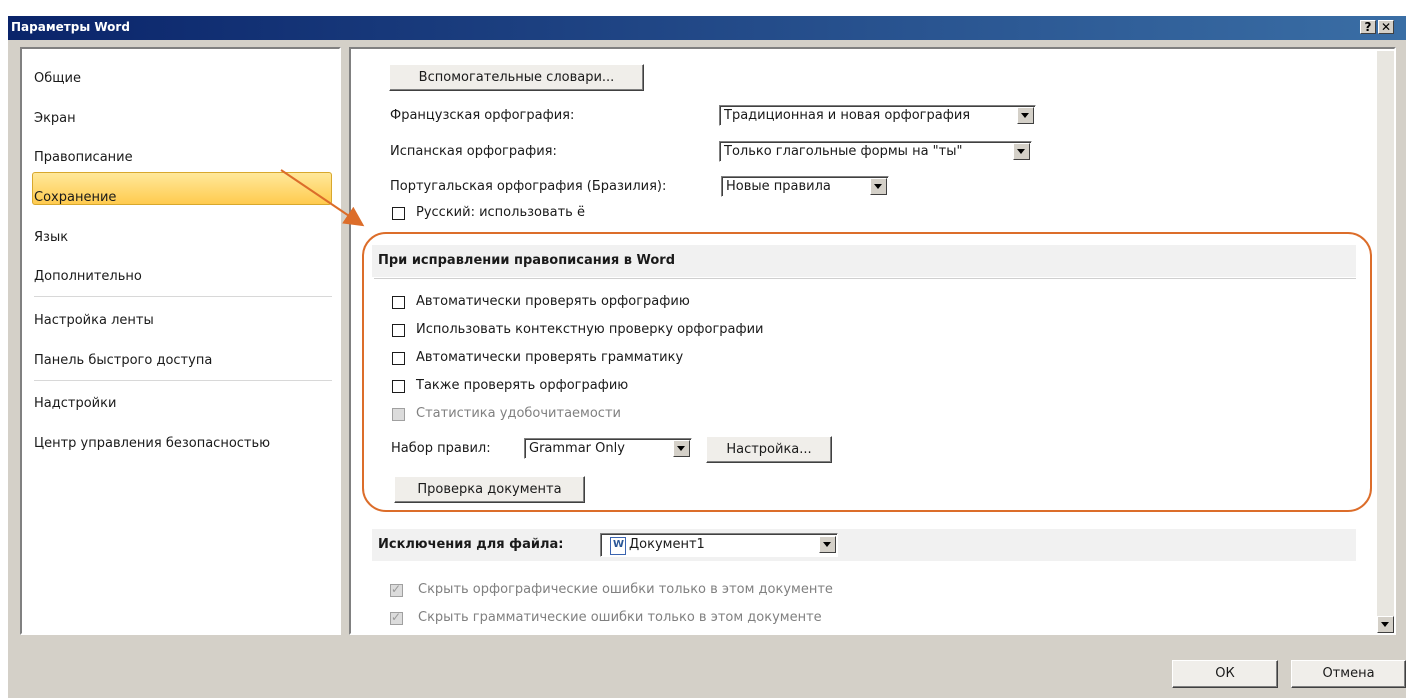 The image size is (1406, 698). I want to click on ok-button: ОК, so click(1225, 674).